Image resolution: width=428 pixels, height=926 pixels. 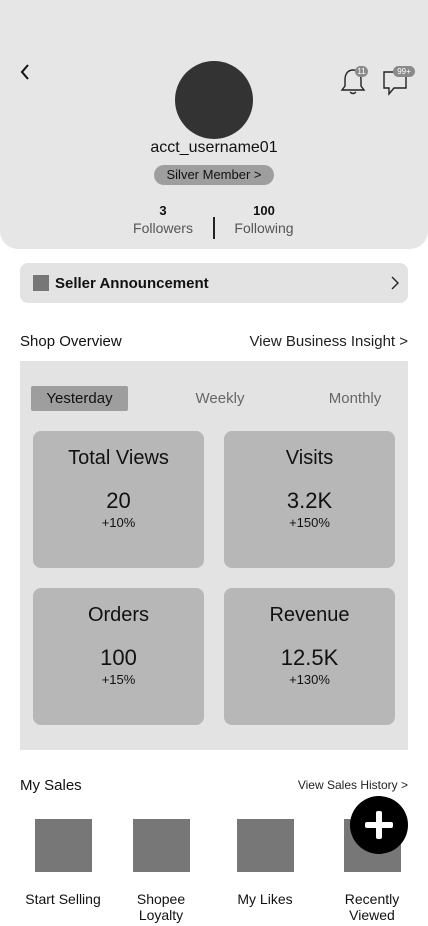 I want to click on total-views-card: Total Views 20 +10%, so click(x=118, y=499).